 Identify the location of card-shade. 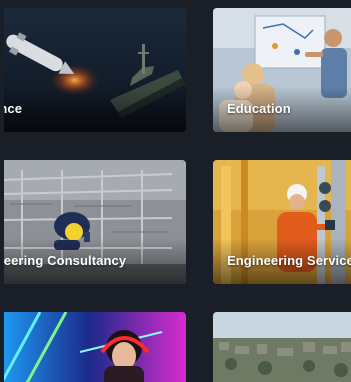
(93, 109).